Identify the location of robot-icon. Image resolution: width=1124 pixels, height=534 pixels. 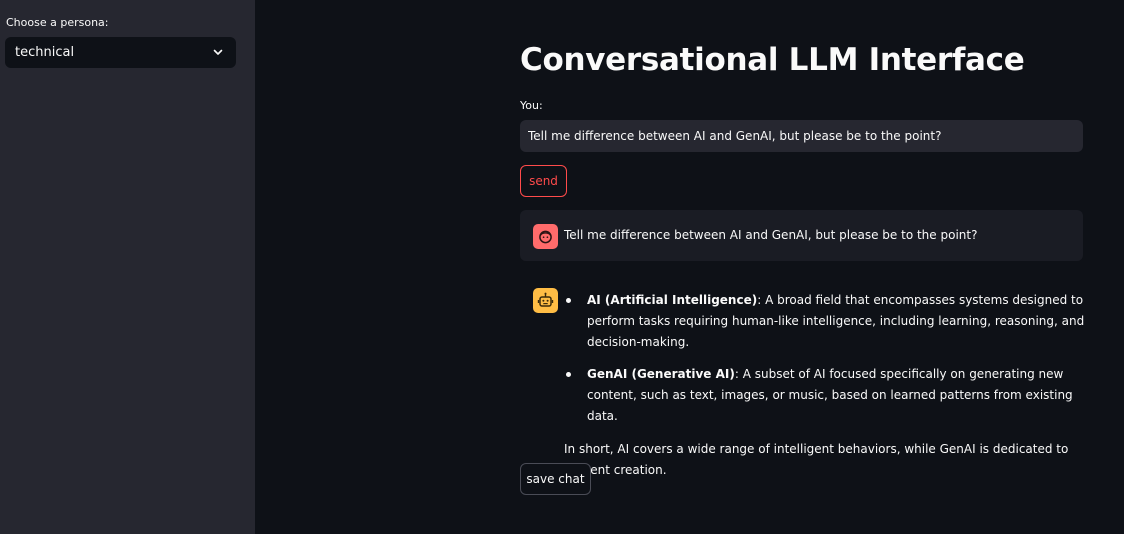
(545, 300).